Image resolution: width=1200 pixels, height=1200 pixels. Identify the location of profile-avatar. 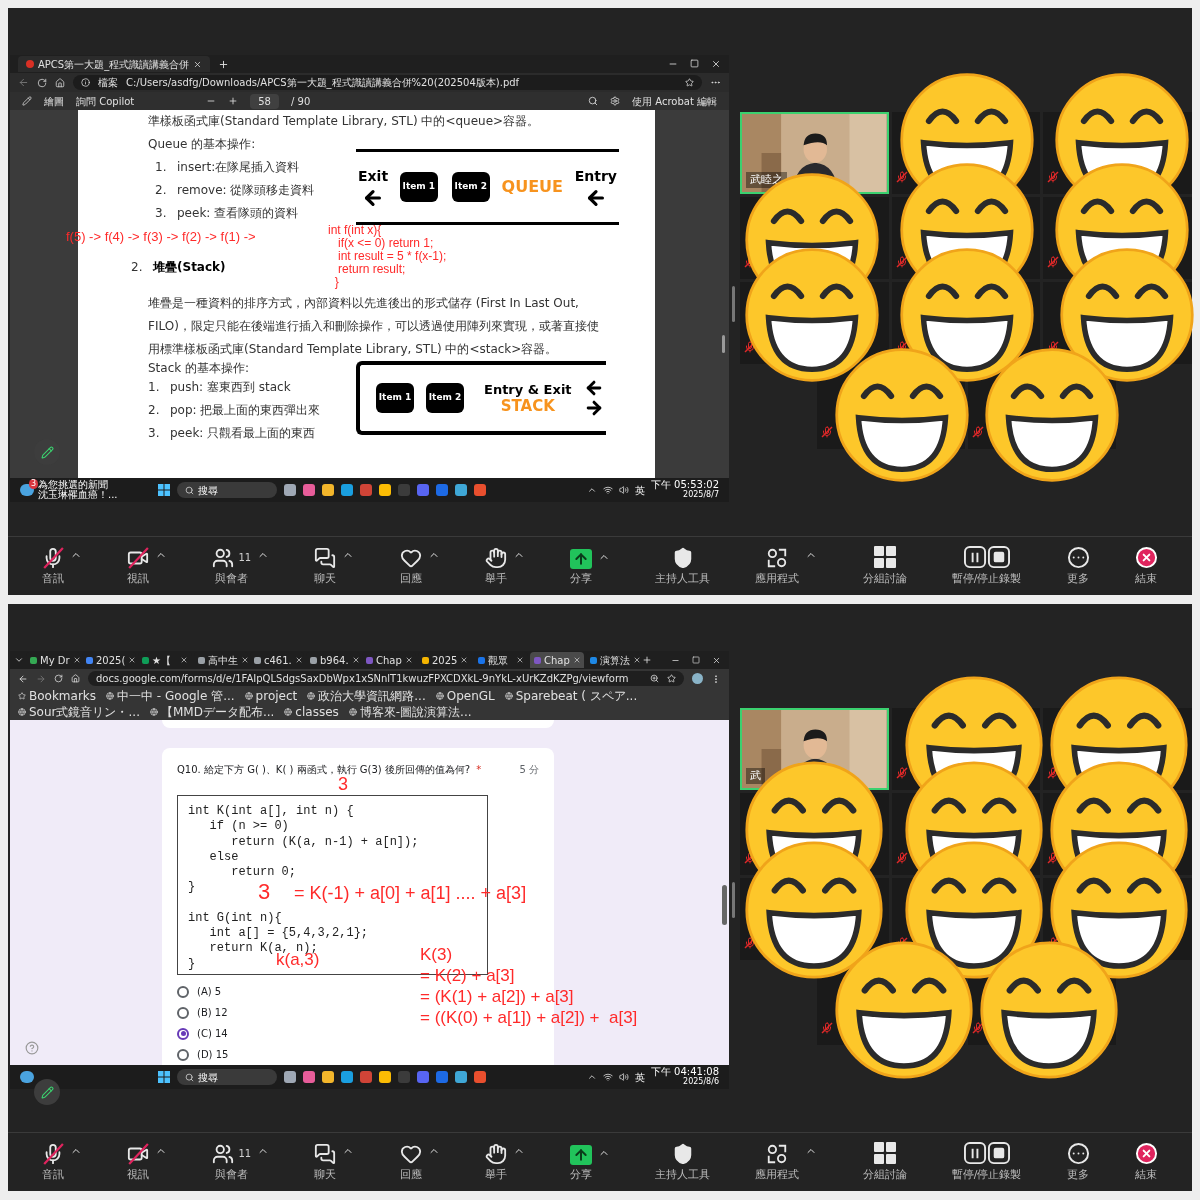
(697, 678).